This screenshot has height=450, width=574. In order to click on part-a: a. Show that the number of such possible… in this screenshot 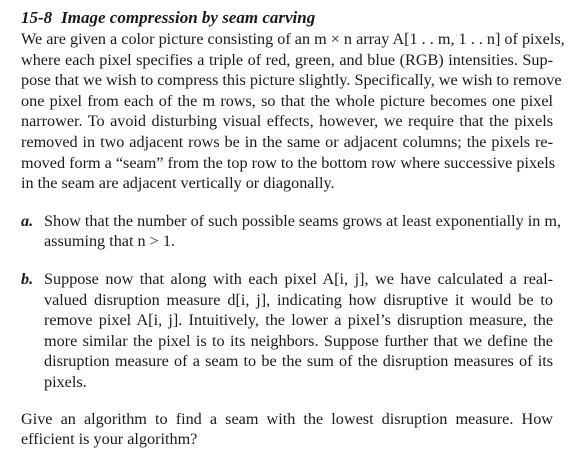, I will do `click(291, 231)`.